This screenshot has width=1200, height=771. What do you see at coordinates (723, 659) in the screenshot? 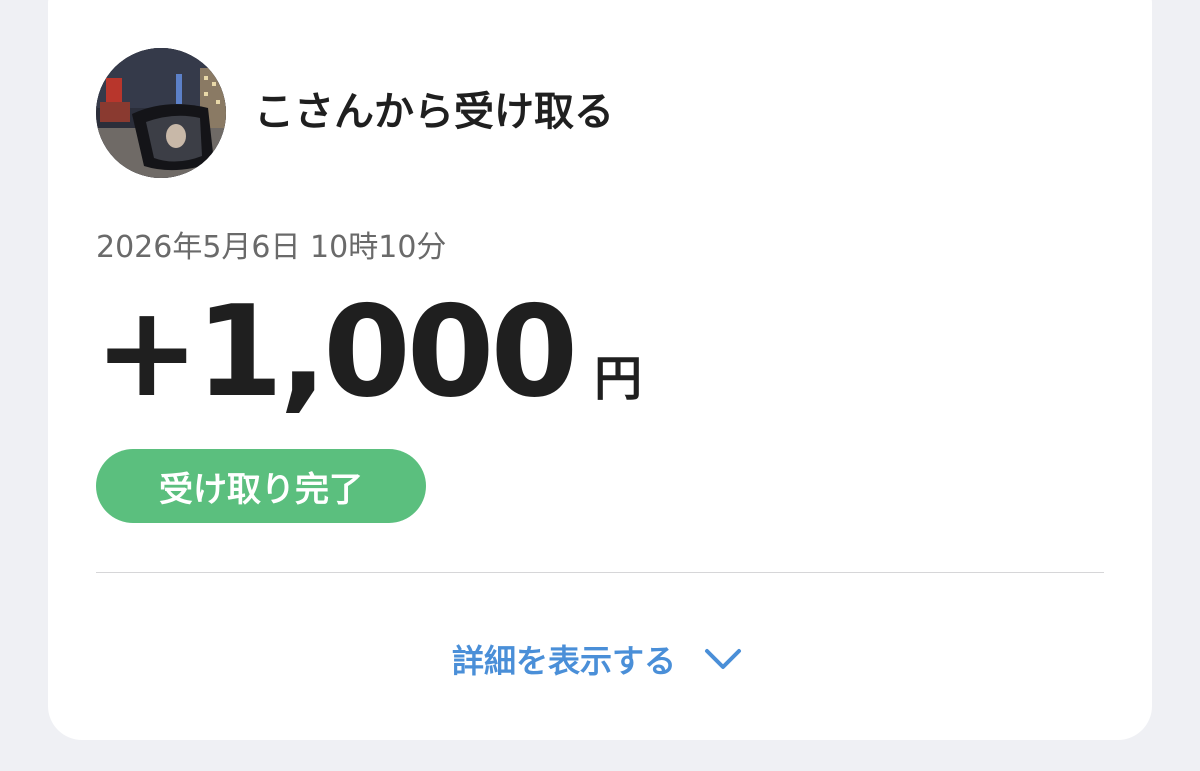
I see `chevron-down-icon` at bounding box center [723, 659].